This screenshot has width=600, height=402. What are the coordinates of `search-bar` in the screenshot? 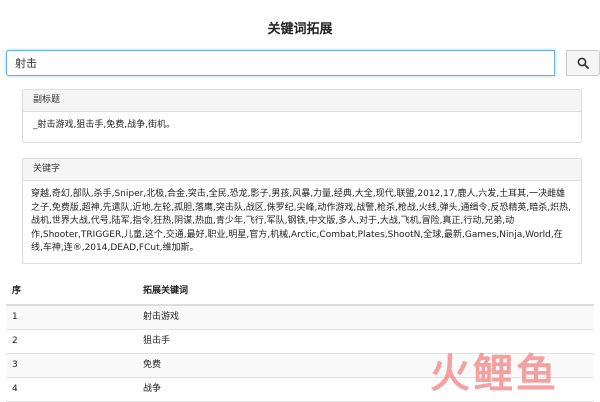 It's located at (303, 63).